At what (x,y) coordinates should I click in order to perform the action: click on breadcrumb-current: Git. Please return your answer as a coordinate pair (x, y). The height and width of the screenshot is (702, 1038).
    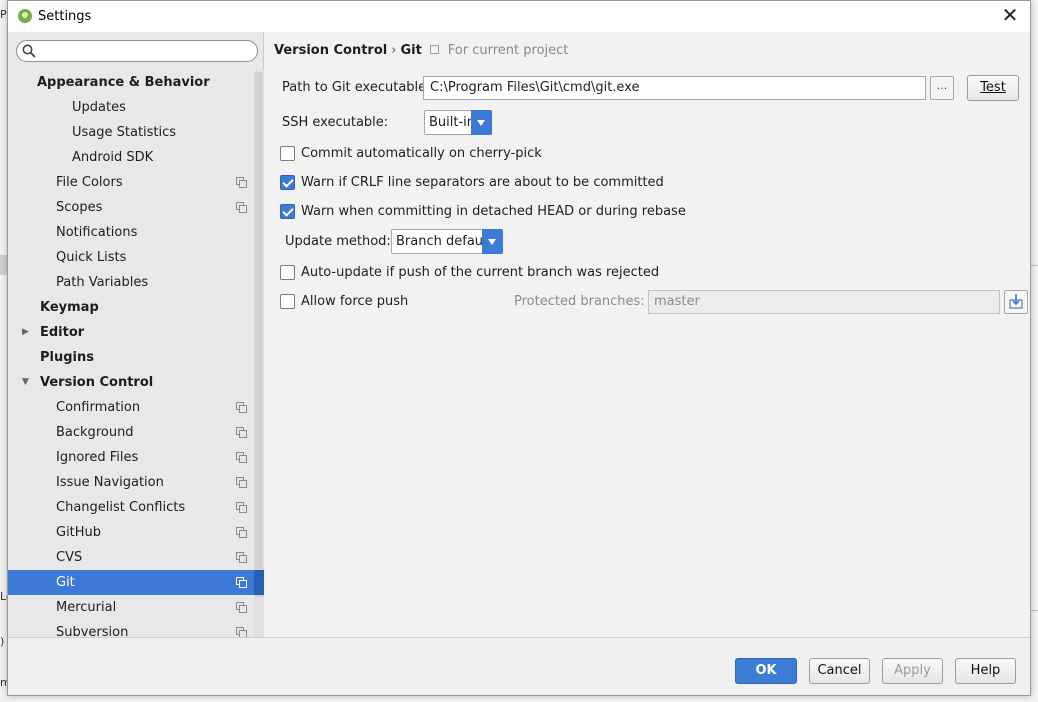
    Looking at the image, I should click on (411, 50).